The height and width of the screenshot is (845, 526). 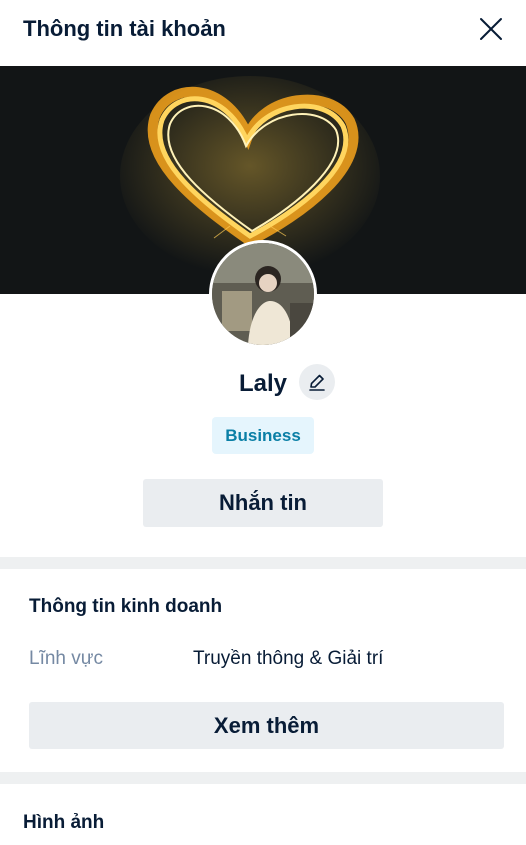 What do you see at coordinates (288, 658) in the screenshot?
I see `field-value-industry: Truyền thông & Giải trí` at bounding box center [288, 658].